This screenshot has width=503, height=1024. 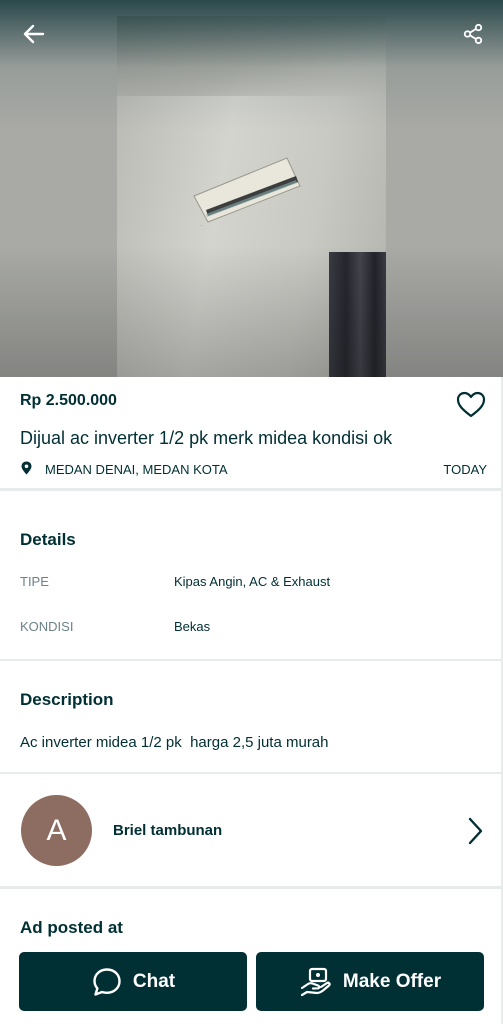 I want to click on chat-button: Chat, so click(x=133, y=981).